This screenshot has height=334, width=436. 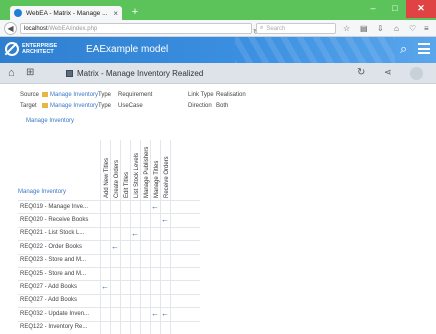 I want to click on share-icon: ⋖, so click(x=388, y=72).